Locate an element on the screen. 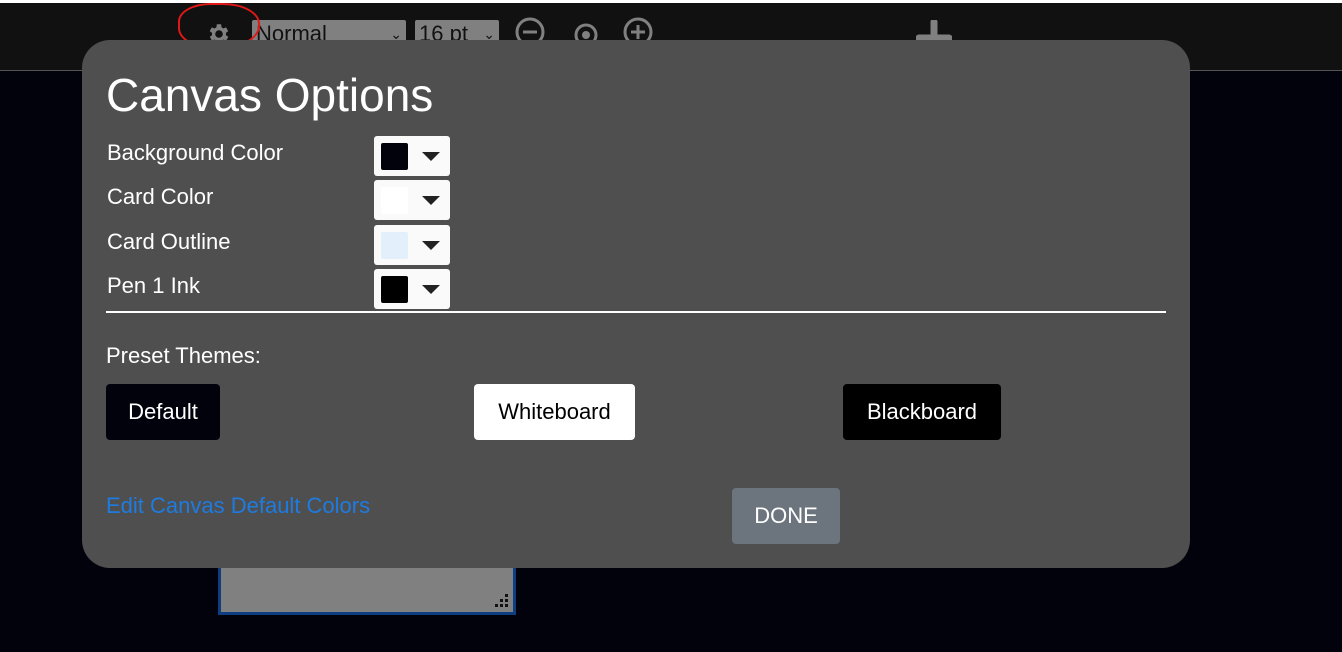 Image resolution: width=1342 pixels, height=652 pixels. dialog-title: Canvas Options is located at coordinates (270, 95).